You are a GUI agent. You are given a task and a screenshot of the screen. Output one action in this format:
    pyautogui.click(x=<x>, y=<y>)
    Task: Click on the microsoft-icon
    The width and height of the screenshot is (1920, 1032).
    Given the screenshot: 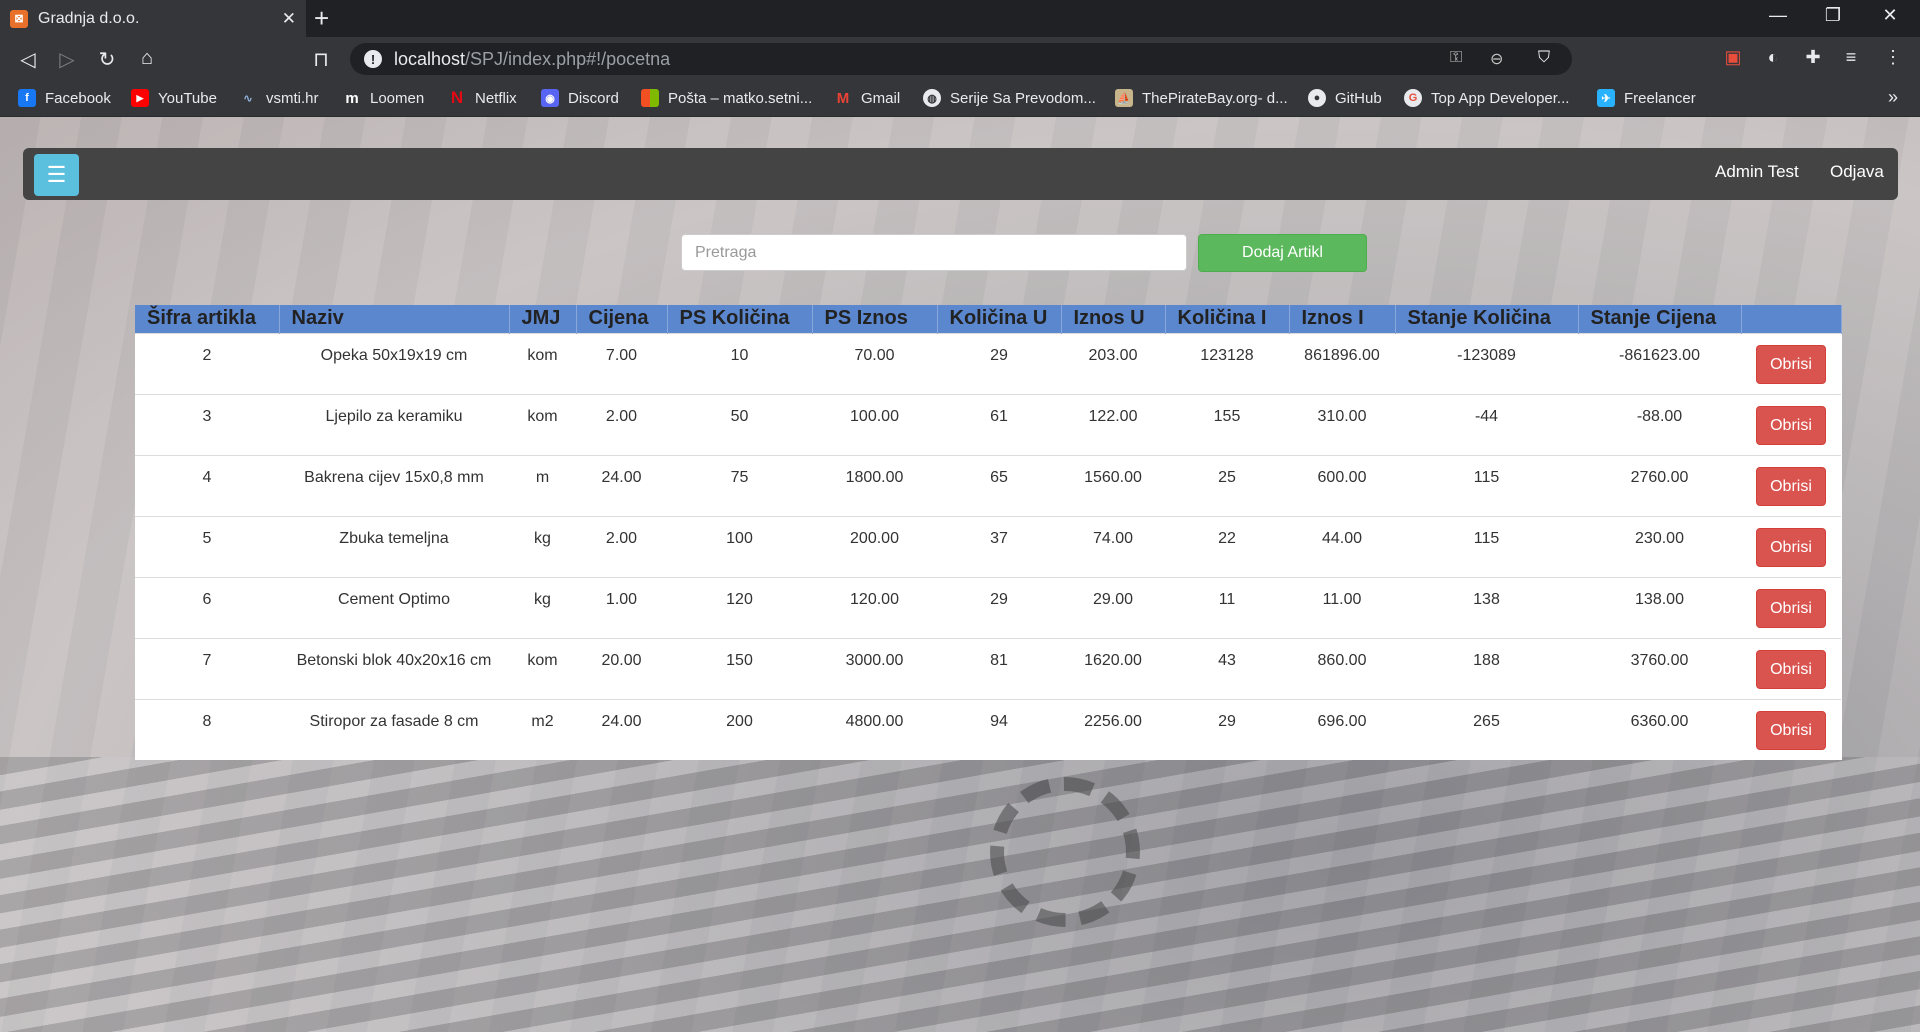 What is the action you would take?
    pyautogui.click(x=650, y=98)
    